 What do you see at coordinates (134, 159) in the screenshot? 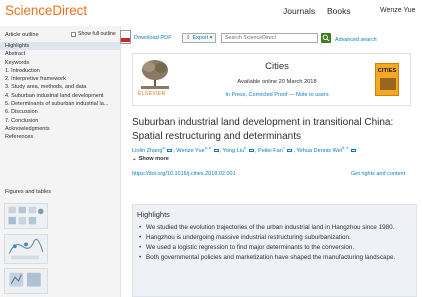
I see `chevron-down-icon: ⌄` at bounding box center [134, 159].